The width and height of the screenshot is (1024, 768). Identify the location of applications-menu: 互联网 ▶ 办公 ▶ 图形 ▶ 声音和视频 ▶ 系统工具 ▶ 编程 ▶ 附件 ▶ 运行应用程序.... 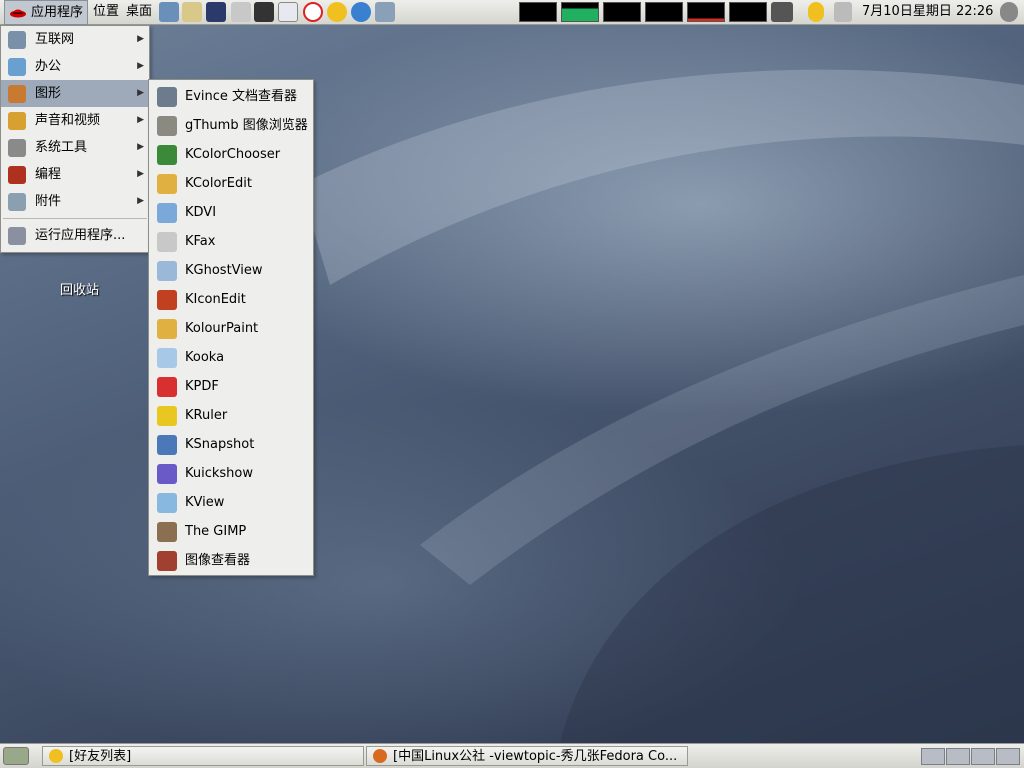
(75, 139).